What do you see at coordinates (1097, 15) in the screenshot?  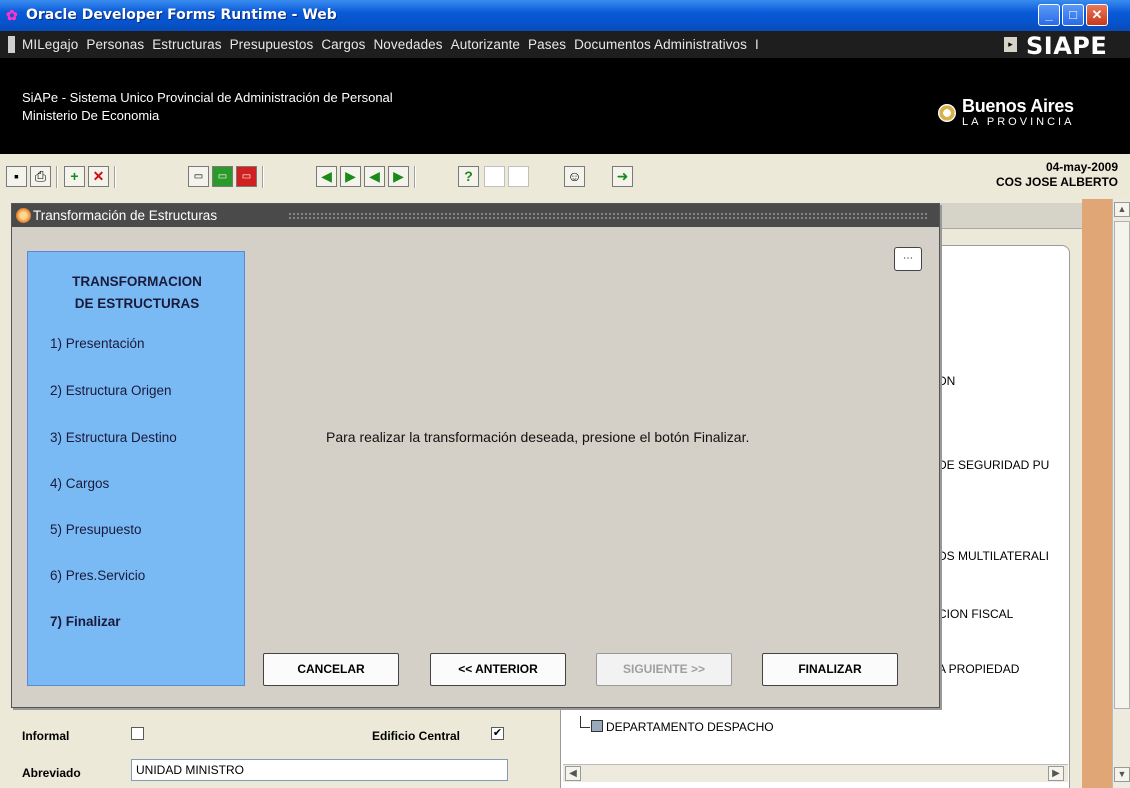 I see `close-button: ✕` at bounding box center [1097, 15].